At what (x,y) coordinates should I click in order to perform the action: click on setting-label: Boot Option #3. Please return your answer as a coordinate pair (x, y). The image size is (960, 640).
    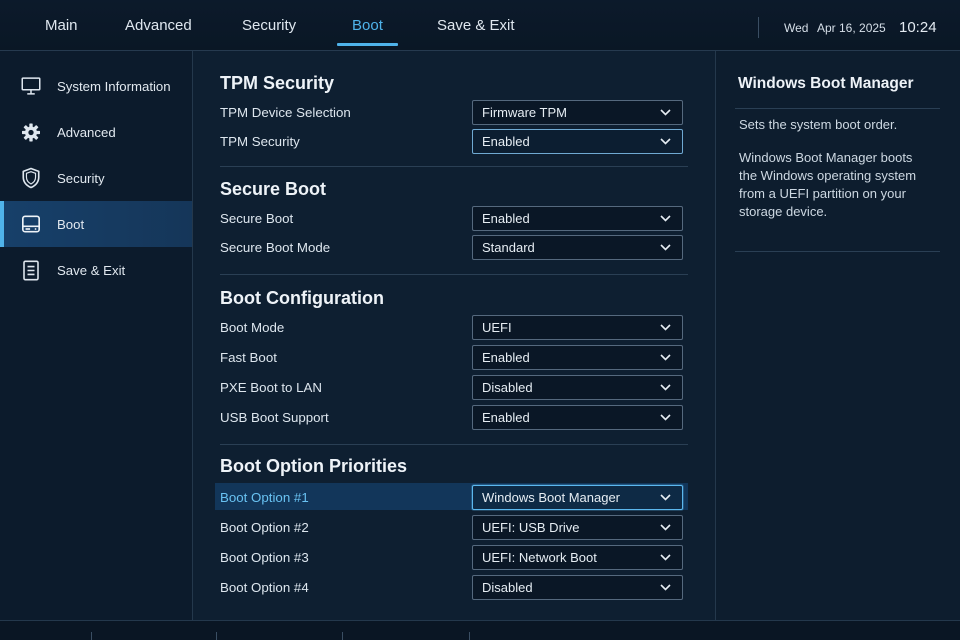
    Looking at the image, I should click on (264, 557).